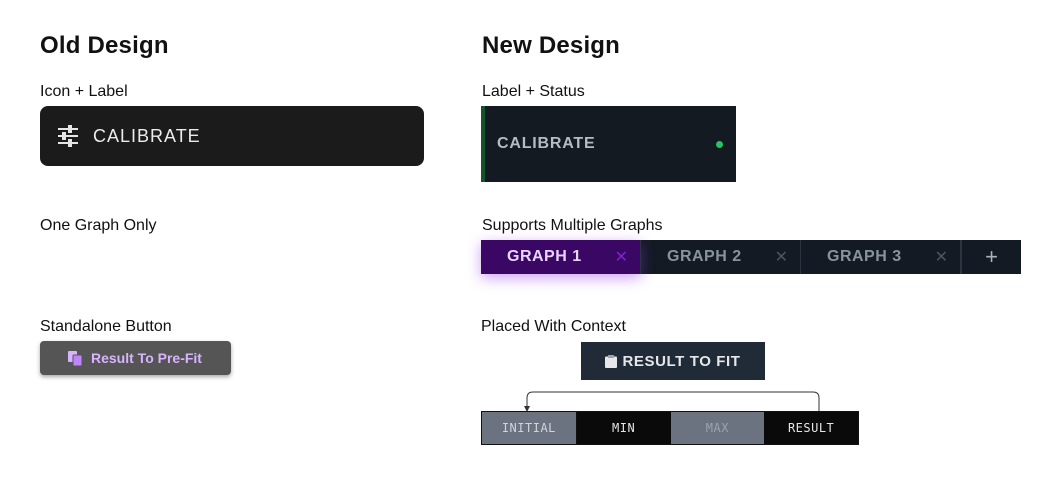  Describe the element at coordinates (232, 136) in the screenshot. I see `old-calibrate-button: CALIBRATE` at that location.